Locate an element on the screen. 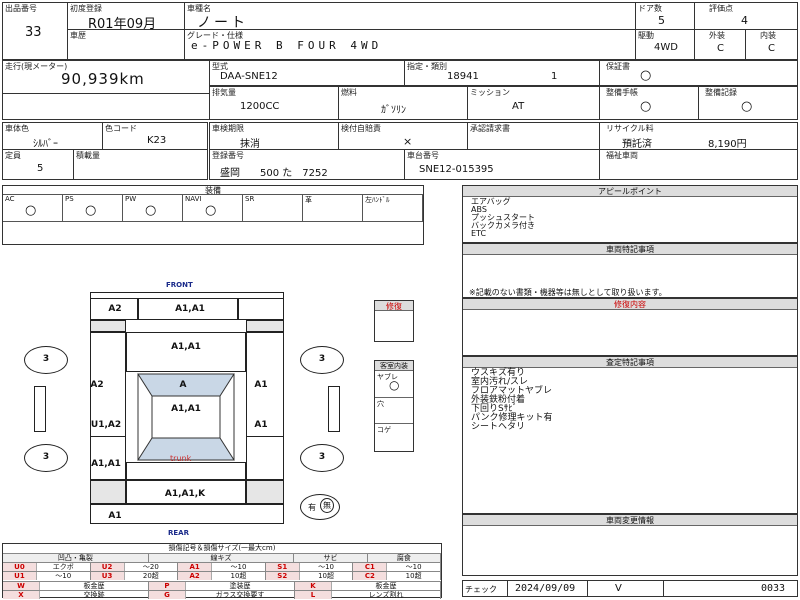 Image resolution: width=800 pixels, height=600 pixels. capacity-cell: 定員 5 is located at coordinates (38, 164).